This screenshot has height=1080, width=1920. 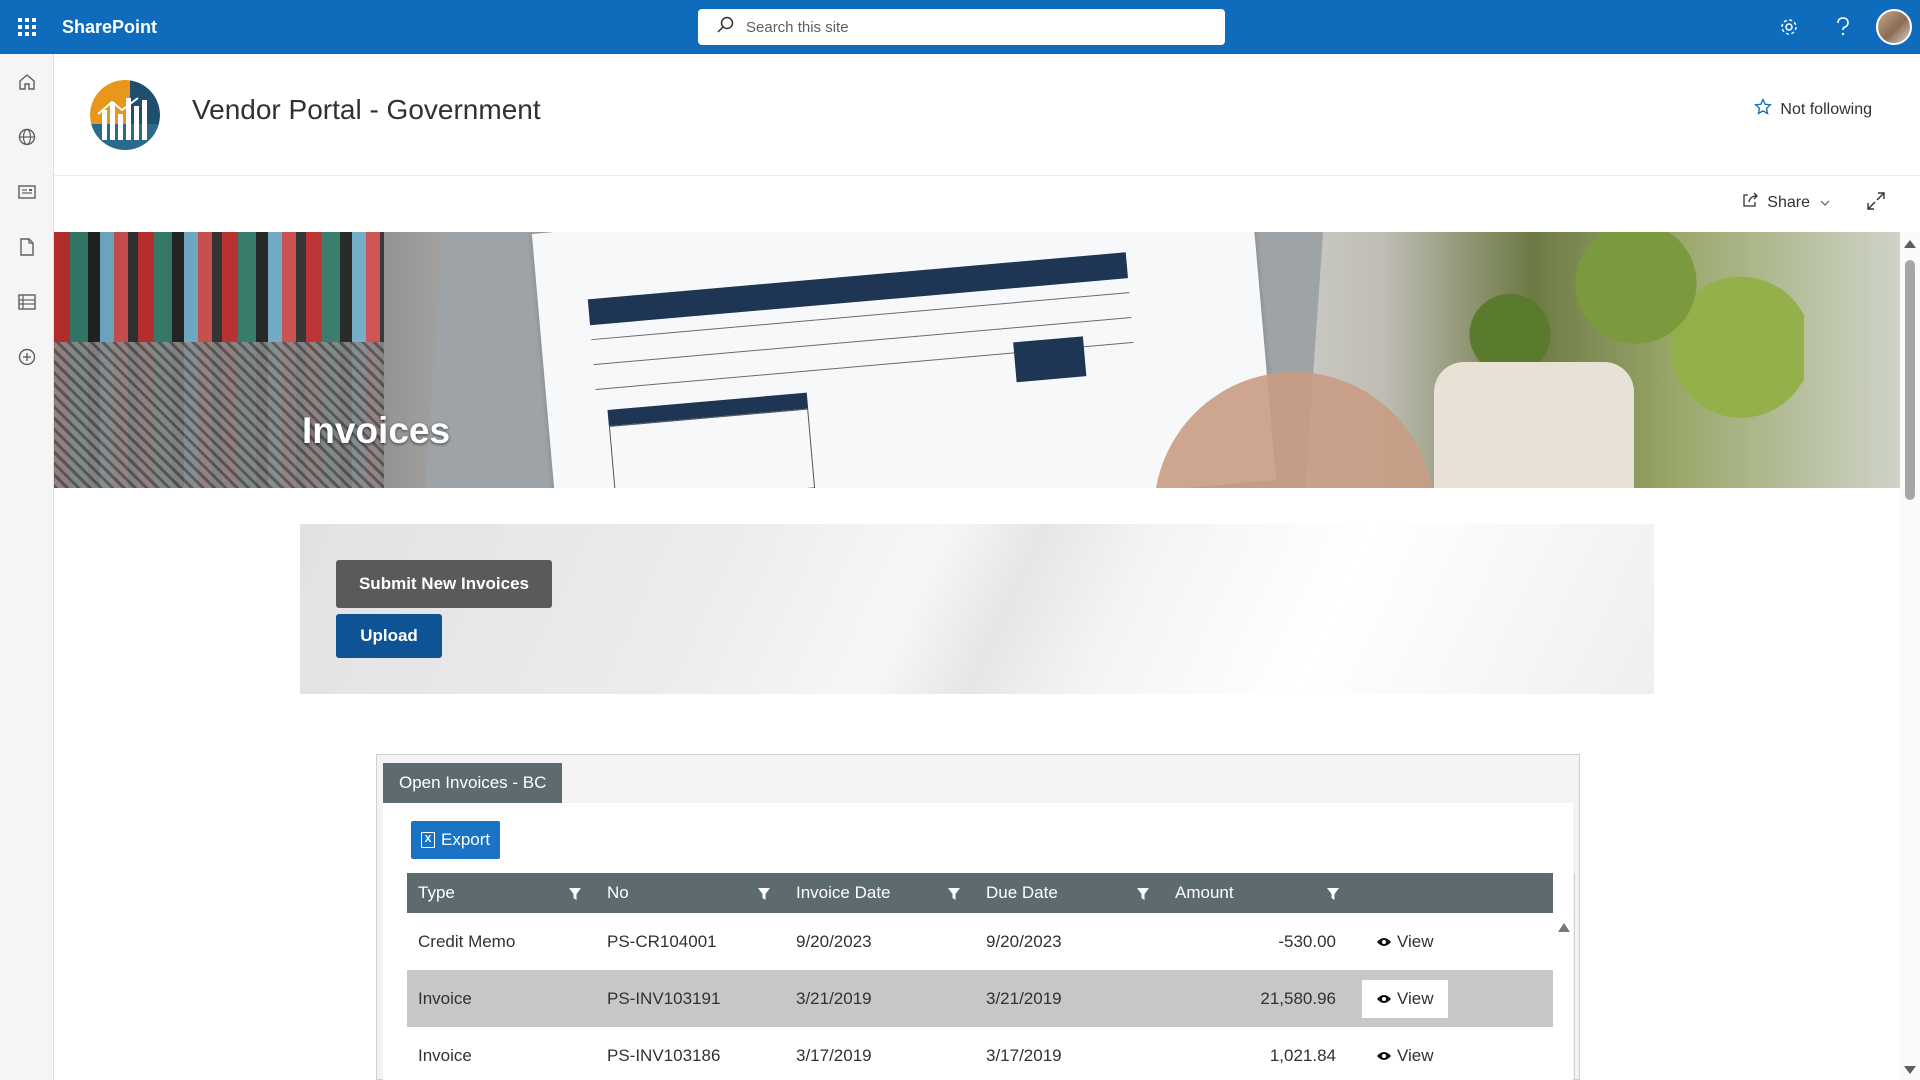 What do you see at coordinates (1825, 203) in the screenshot?
I see `chevron-down-icon` at bounding box center [1825, 203].